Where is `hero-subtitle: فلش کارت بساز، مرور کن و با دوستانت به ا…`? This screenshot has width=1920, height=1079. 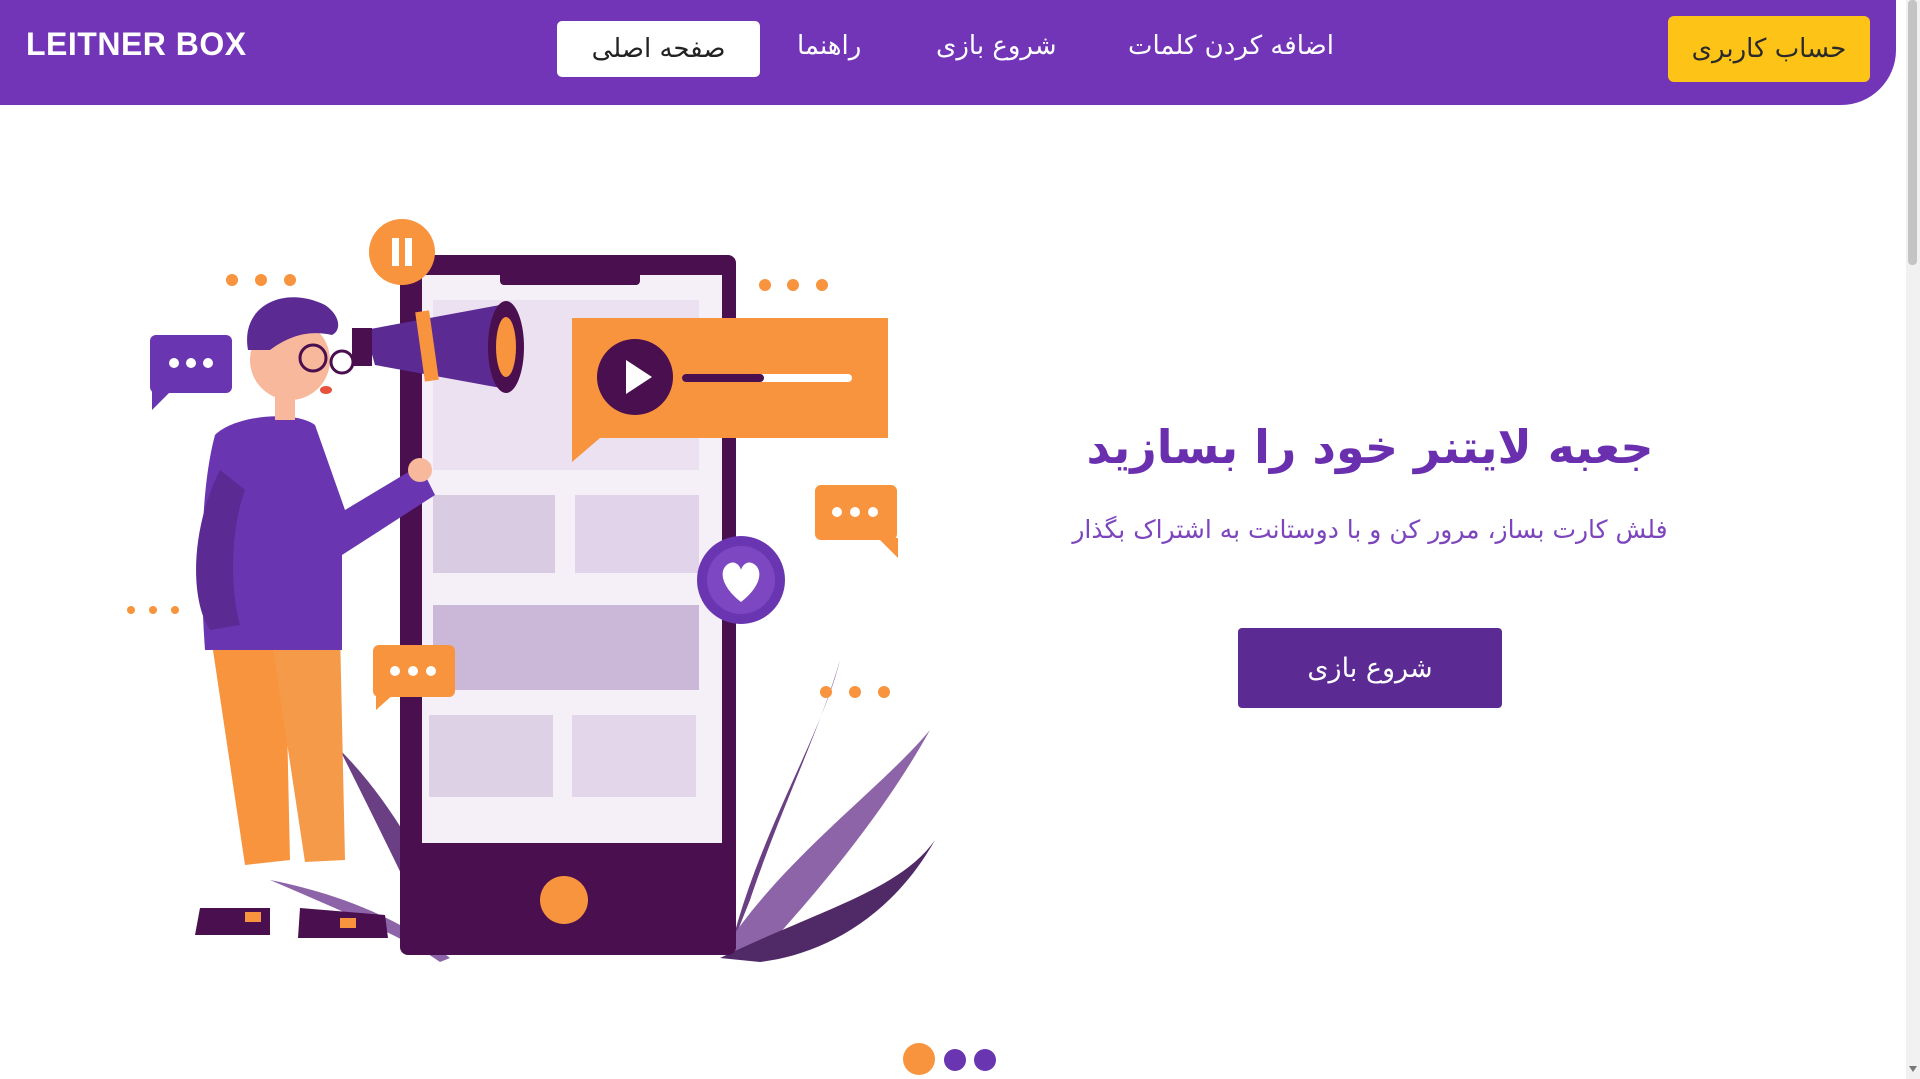 hero-subtitle: فلش کارت بساز، مرور کن و با دوستانت به ا… is located at coordinates (1370, 529).